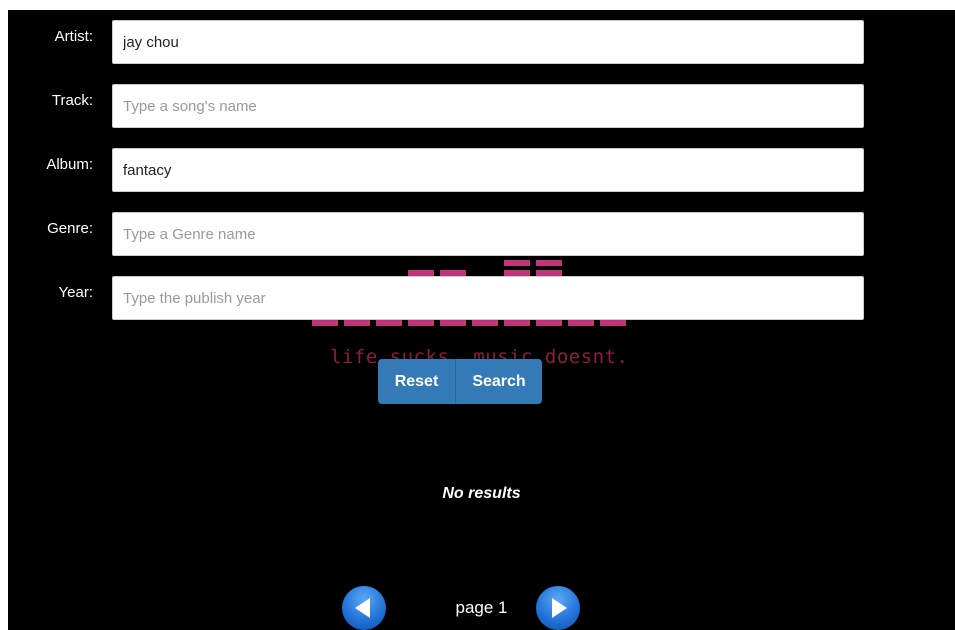 The width and height of the screenshot is (955, 630). What do you see at coordinates (481, 493) in the screenshot?
I see `no-results-message: No results` at bounding box center [481, 493].